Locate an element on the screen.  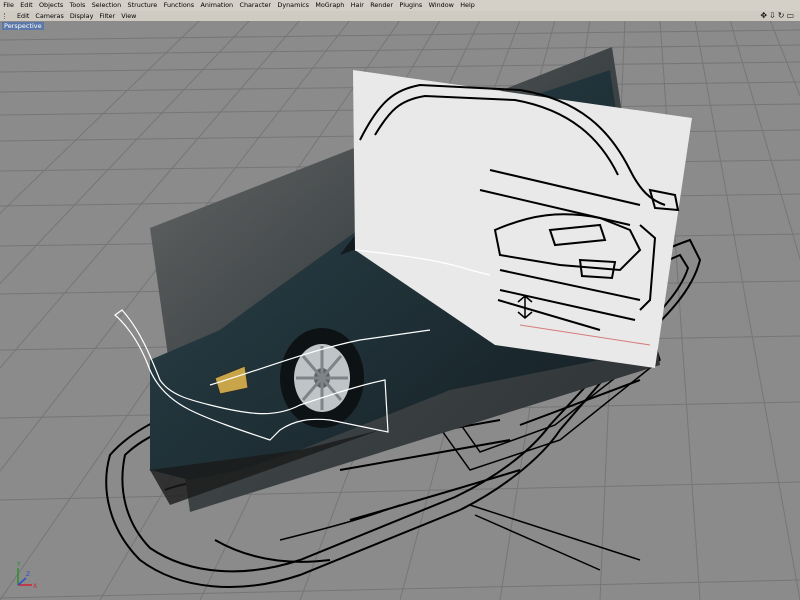
axis-gizmo: Y X Z is located at coordinates (26, 575).